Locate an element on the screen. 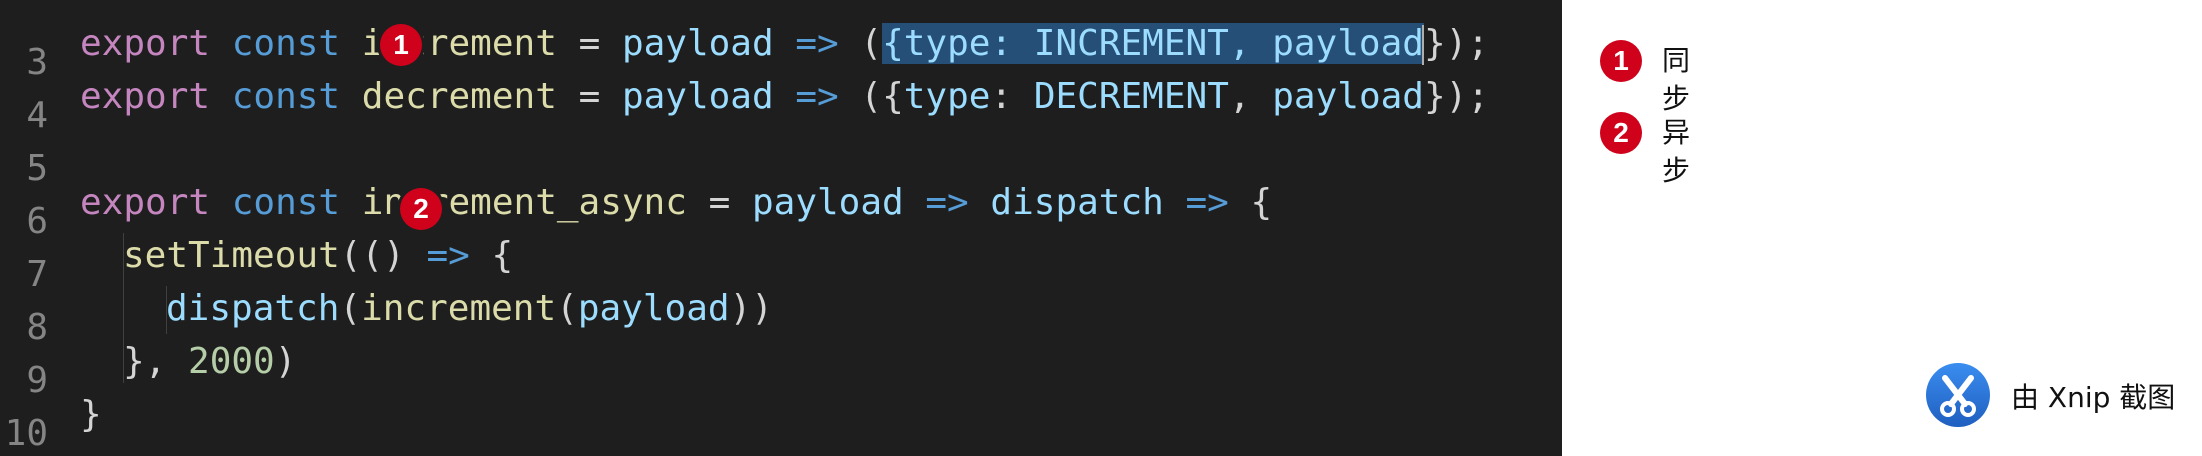  annotation-marker-2: 2 is located at coordinates (421, 209).